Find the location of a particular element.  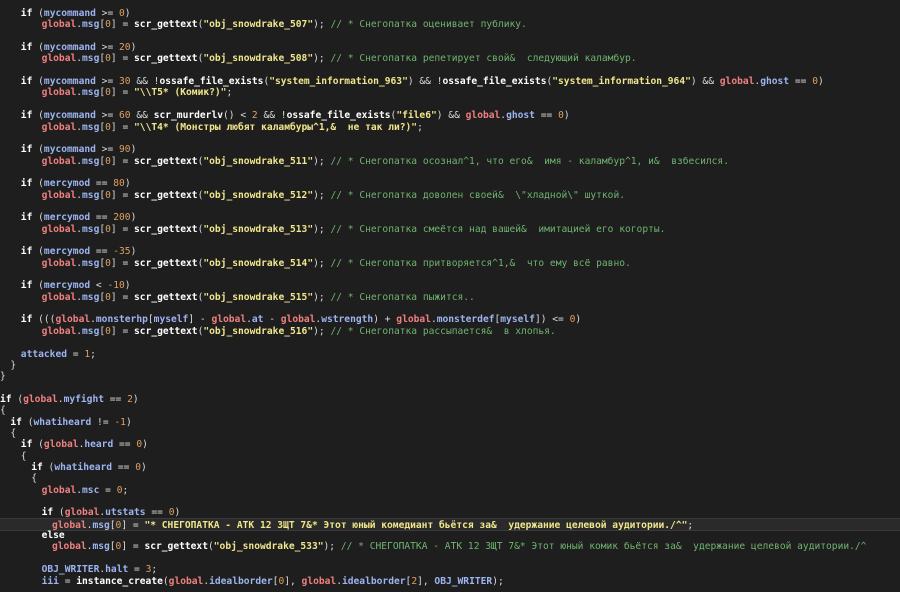

code-token: 200 is located at coordinates (122, 218).